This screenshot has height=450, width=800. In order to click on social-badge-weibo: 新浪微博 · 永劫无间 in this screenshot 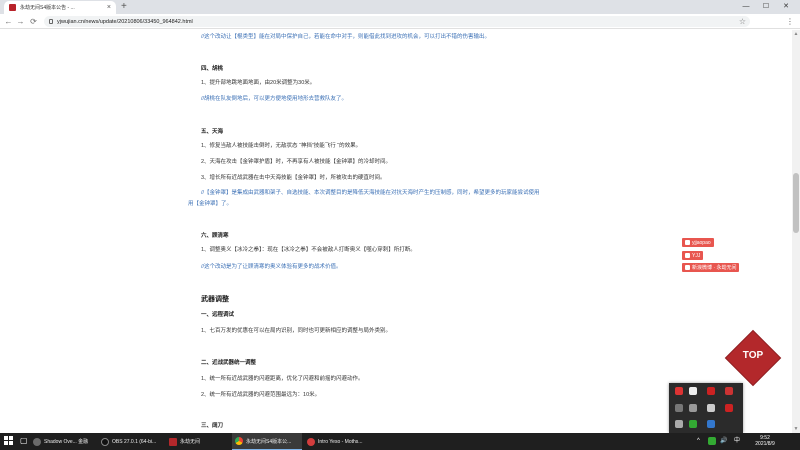, I will do `click(711, 267)`.